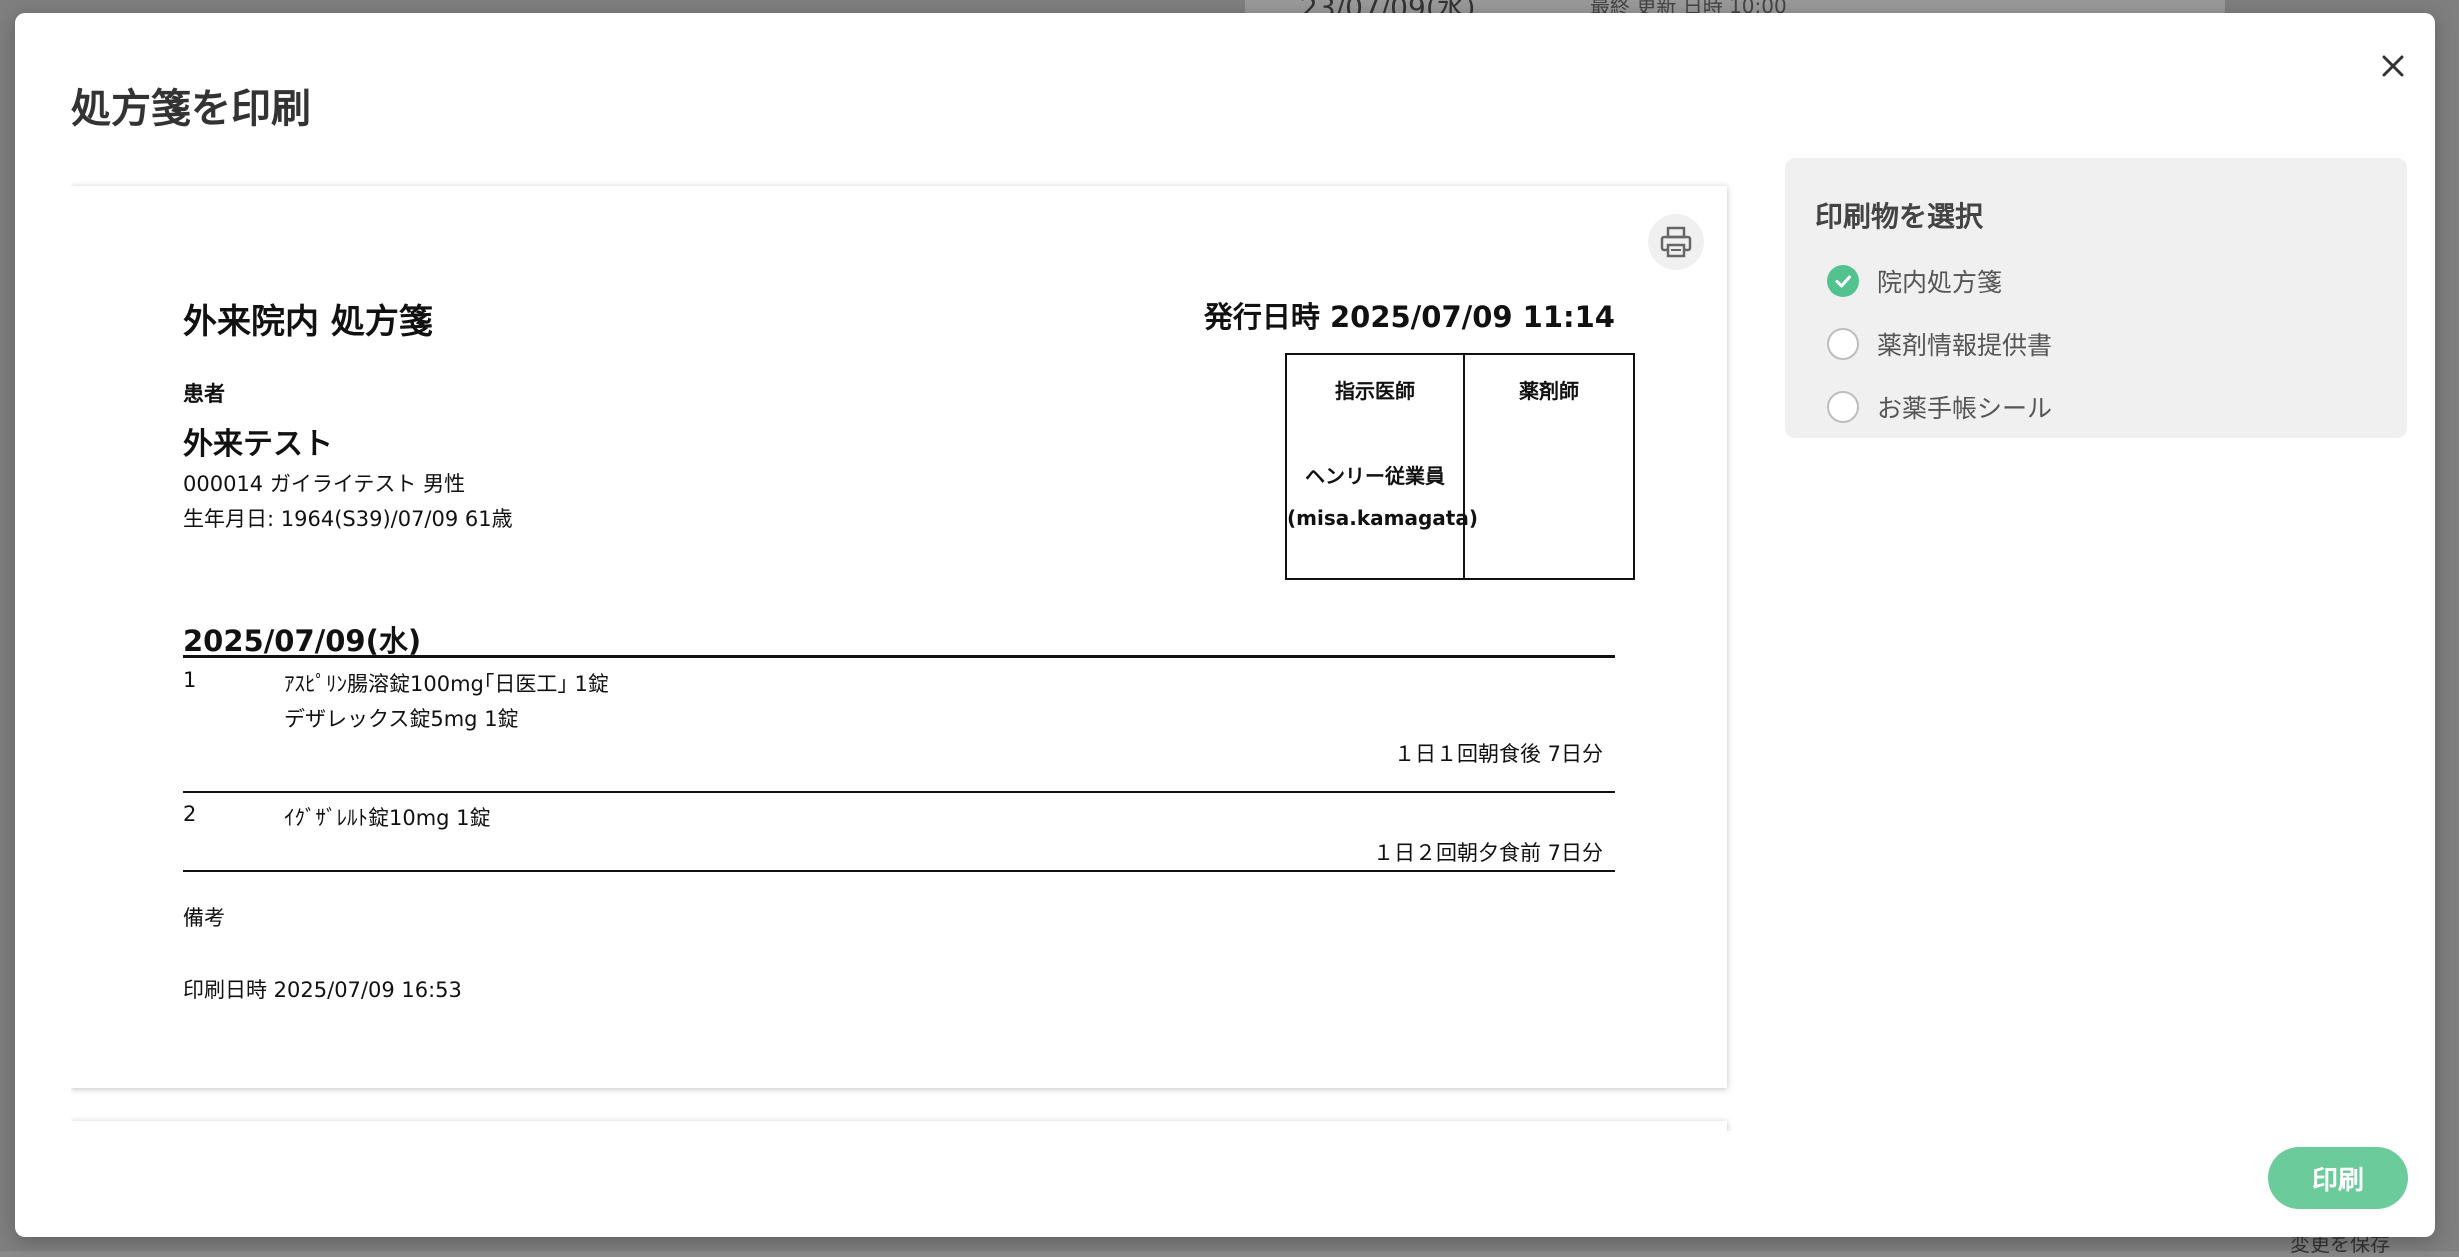 Image resolution: width=2459 pixels, height=1257 pixels. What do you see at coordinates (1498, 754) in the screenshot?
I see `usage-line: １日１回朝食後 7日分` at bounding box center [1498, 754].